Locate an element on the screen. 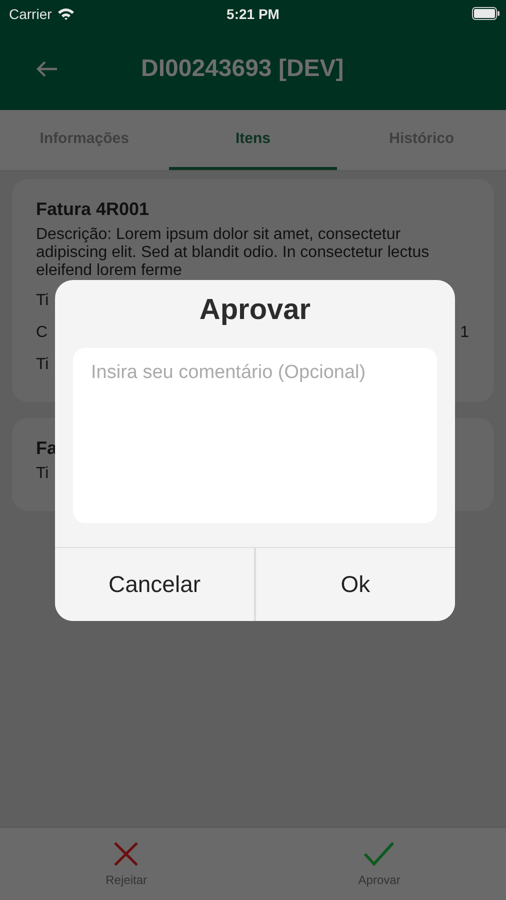  tab: Itens is located at coordinates (253, 140).